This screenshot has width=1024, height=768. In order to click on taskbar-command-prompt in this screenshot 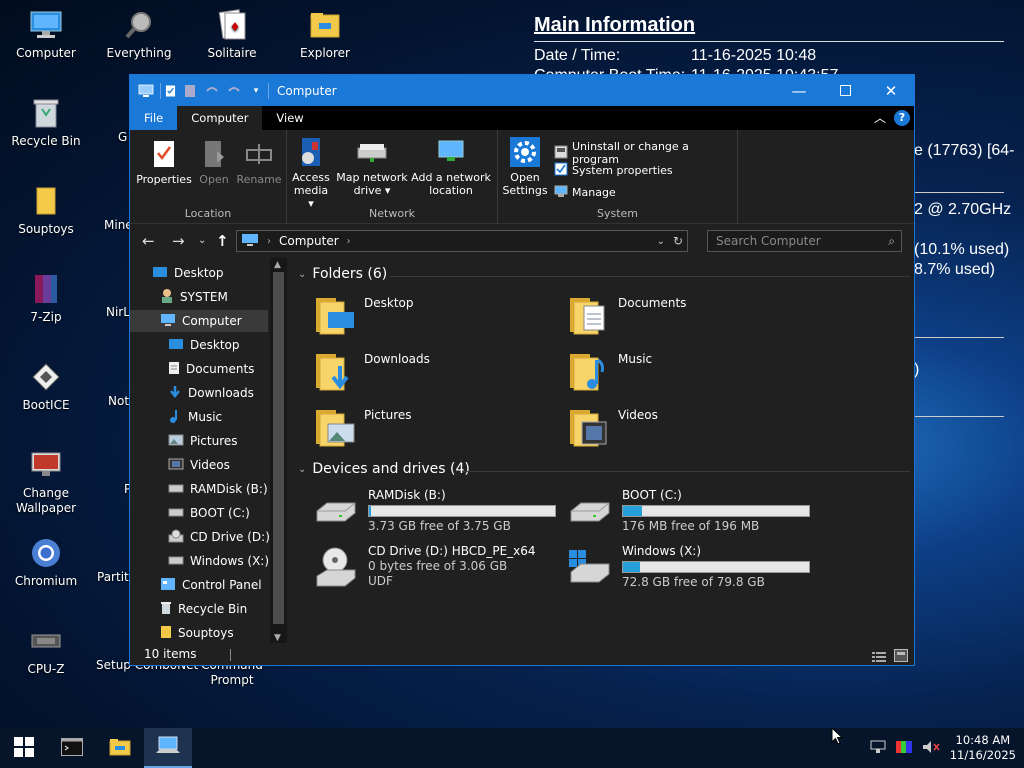, I will do `click(72, 748)`.